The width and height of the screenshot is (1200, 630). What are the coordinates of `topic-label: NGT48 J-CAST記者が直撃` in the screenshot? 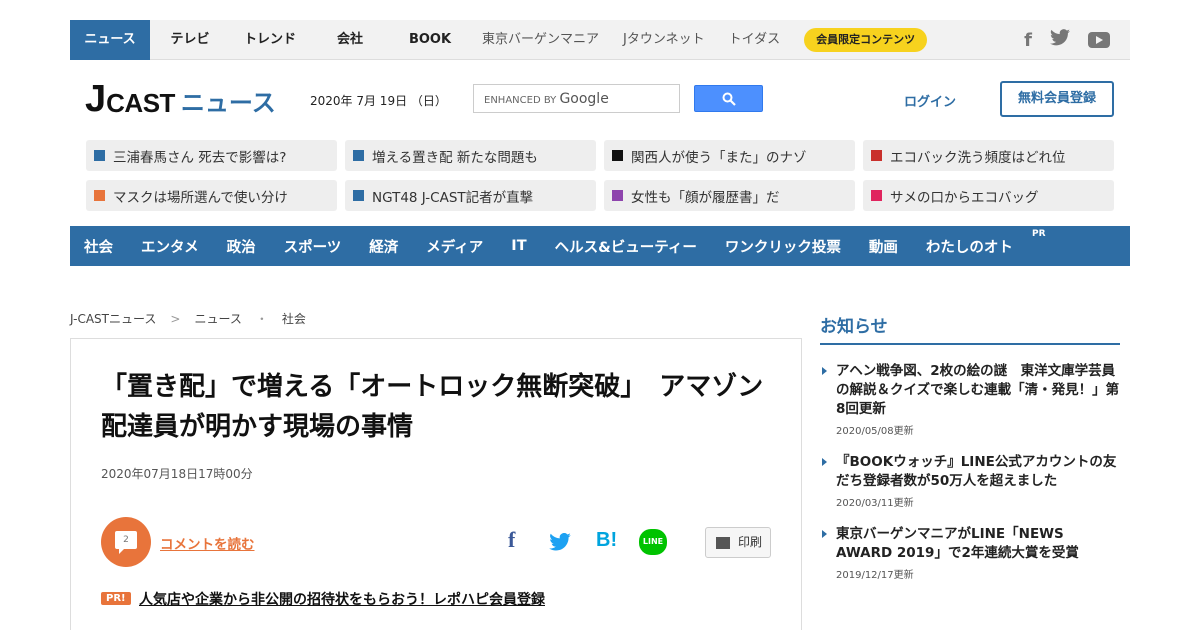 It's located at (453, 197).